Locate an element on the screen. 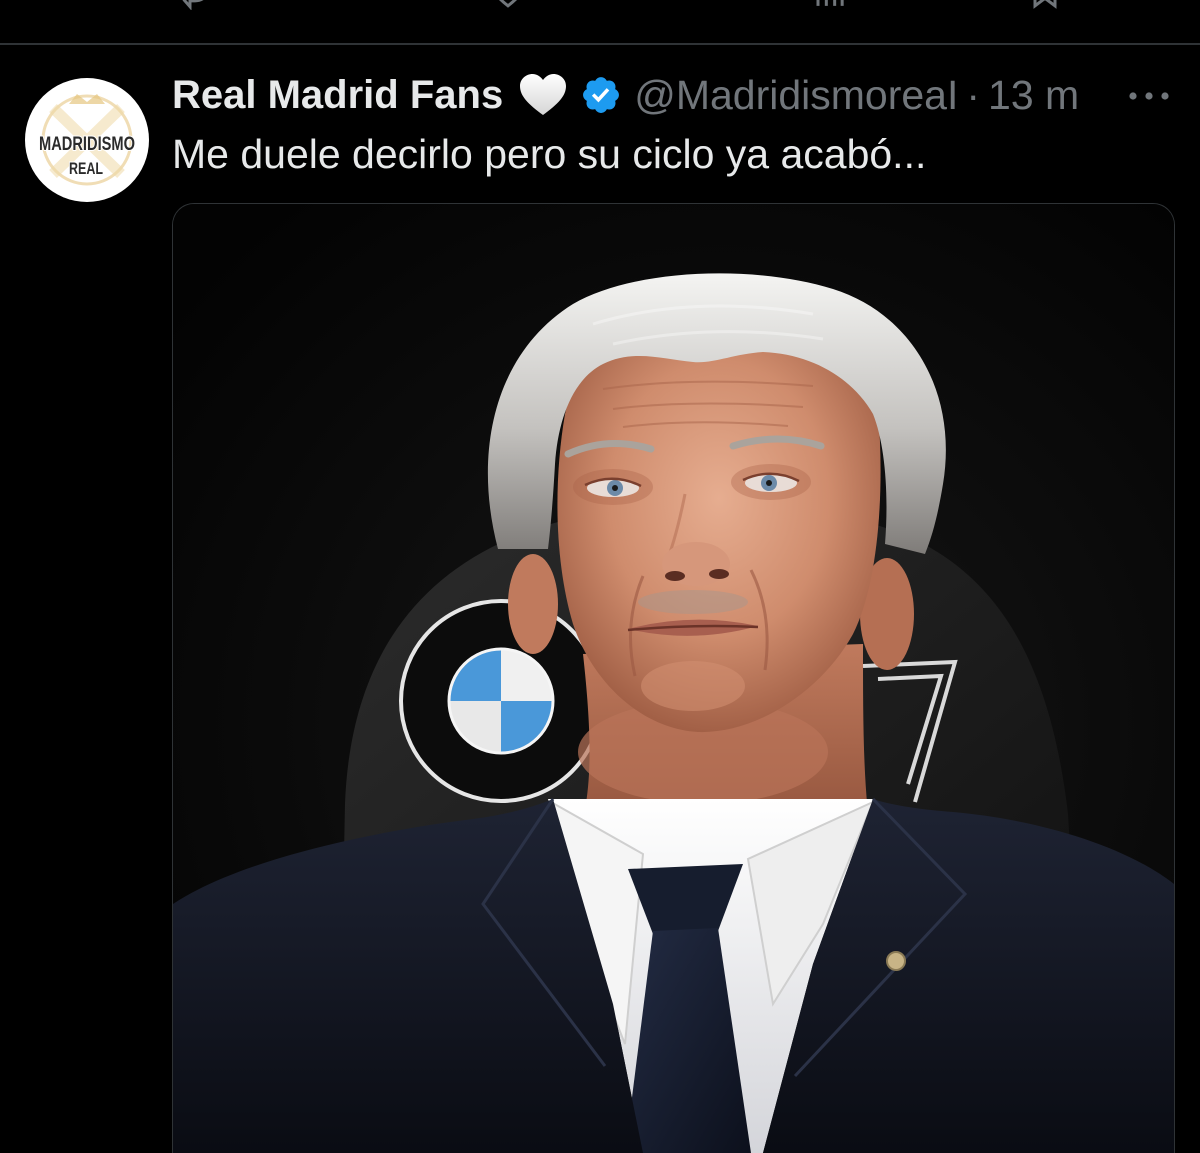  right-eye is located at coordinates (771, 482).